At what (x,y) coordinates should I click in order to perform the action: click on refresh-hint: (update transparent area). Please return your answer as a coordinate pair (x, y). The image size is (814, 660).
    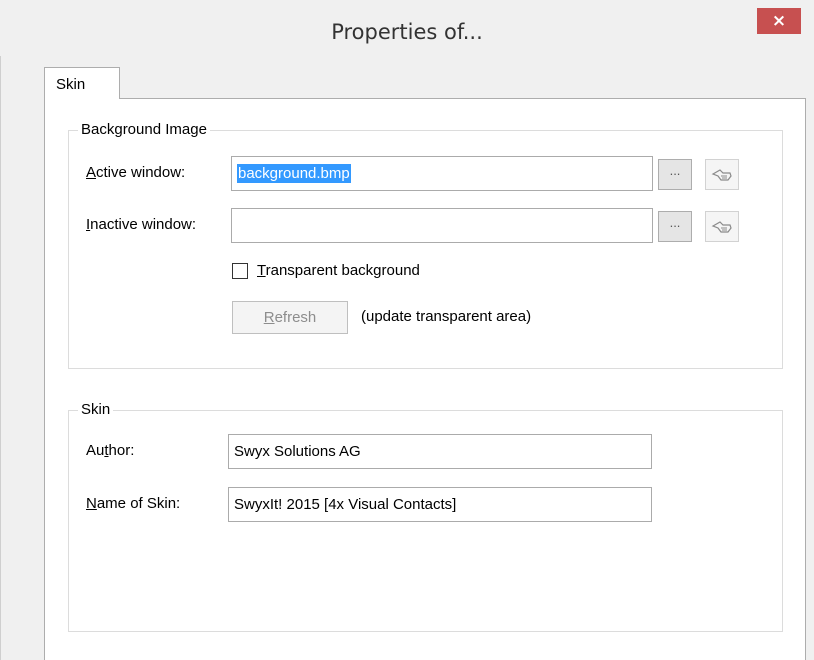
    Looking at the image, I should click on (446, 316).